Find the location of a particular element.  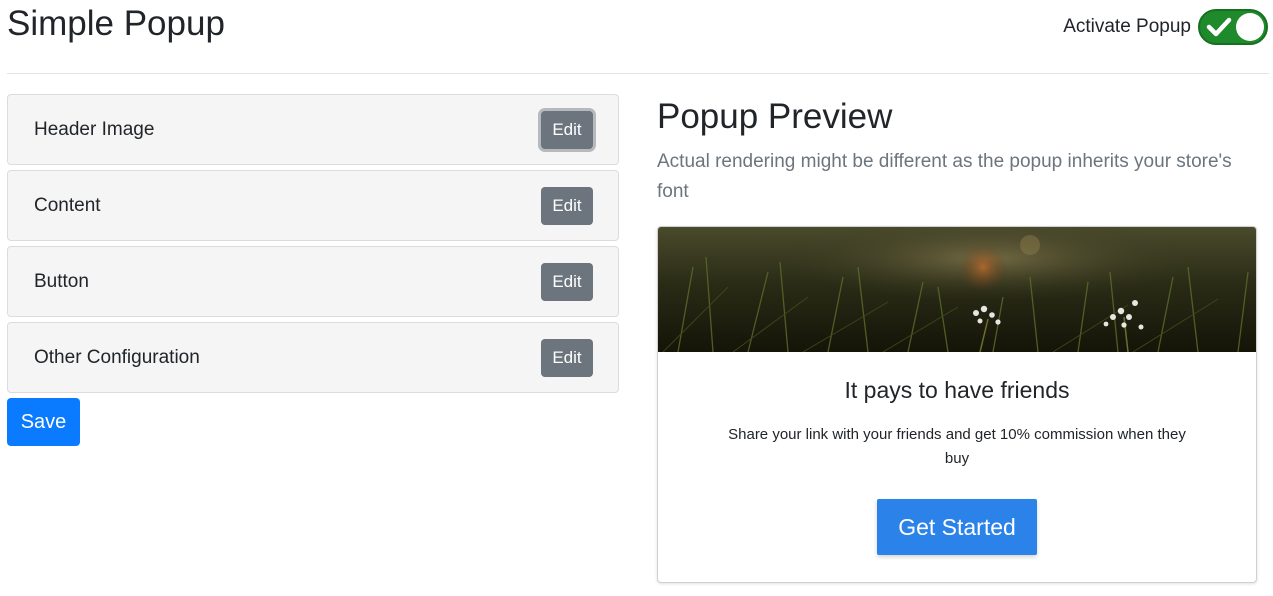

section-item-other-configuration: Other Configuration Edit is located at coordinates (313, 357).